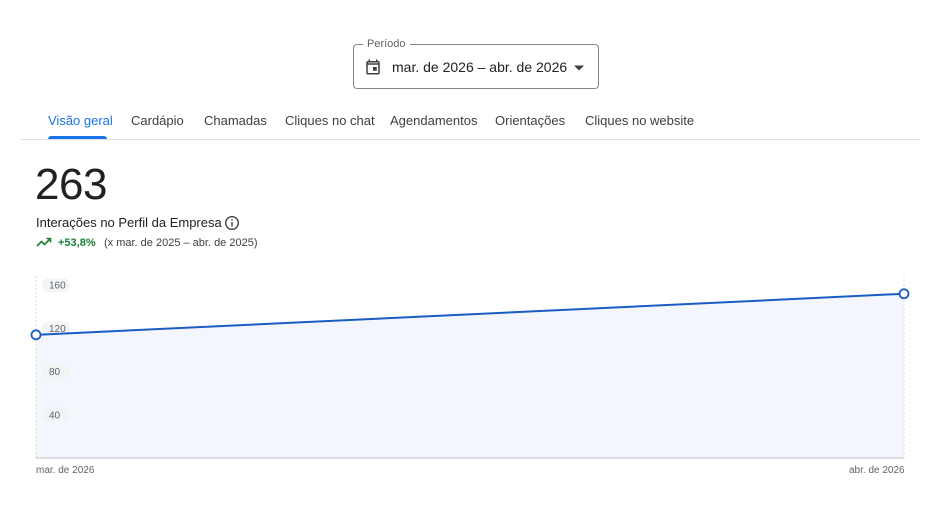  I want to click on trending-up-icon, so click(44, 242).